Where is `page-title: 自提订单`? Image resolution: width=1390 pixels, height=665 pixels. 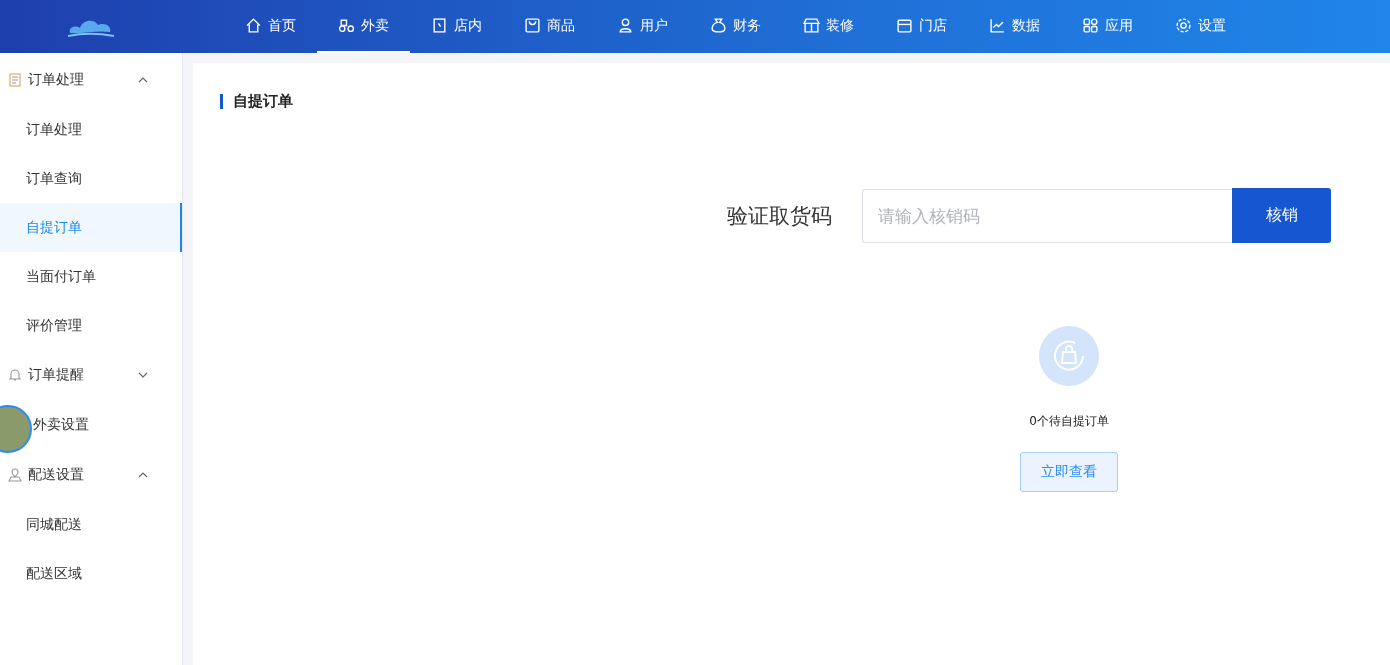
page-title: 自提订单 is located at coordinates (805, 101).